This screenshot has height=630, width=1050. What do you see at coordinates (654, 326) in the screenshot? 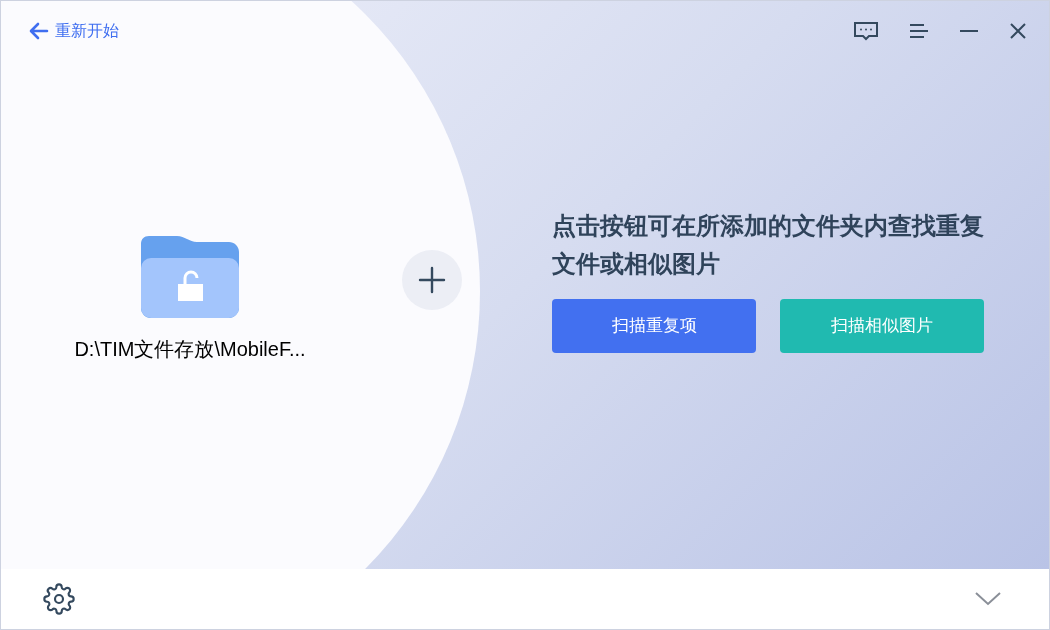
I see `scan-button: 扫描重复项` at bounding box center [654, 326].